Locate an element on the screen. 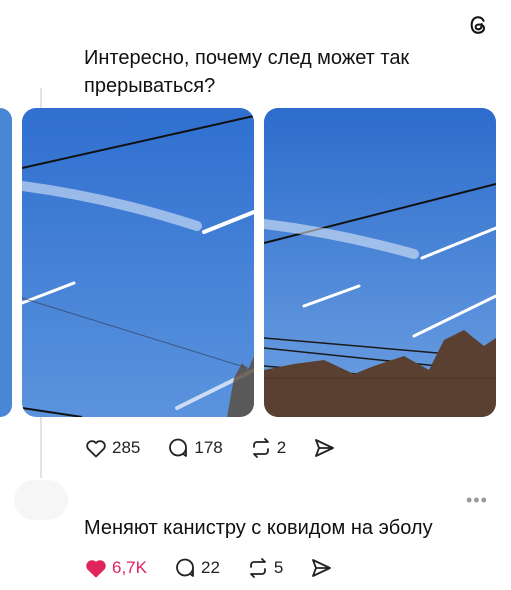 Image resolution: width=511 pixels, height=590 pixels. reply-action-bar: 6,7K 22 5 is located at coordinates (223, 568).